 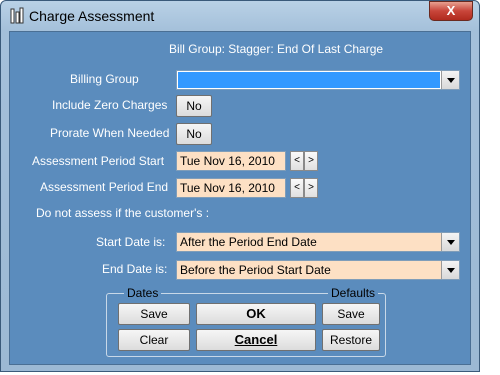 What do you see at coordinates (154, 314) in the screenshot?
I see `dates-save-button: Save` at bounding box center [154, 314].